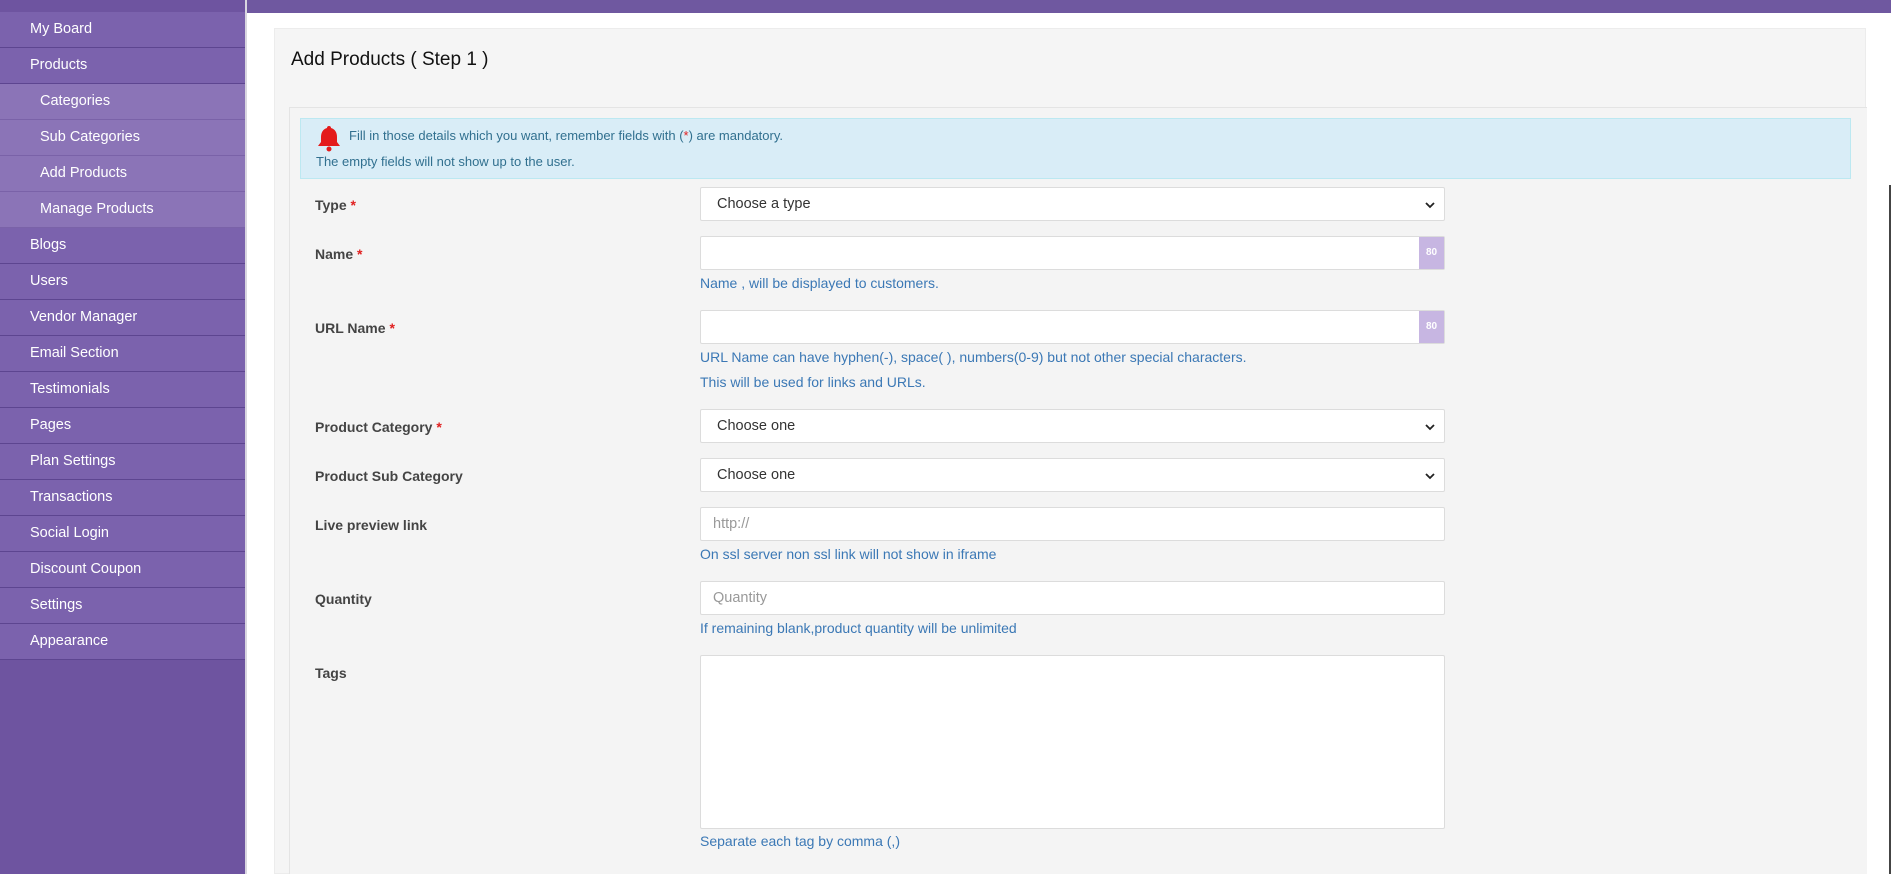  What do you see at coordinates (122, 66) in the screenshot?
I see `sidebar-item-products: Products` at bounding box center [122, 66].